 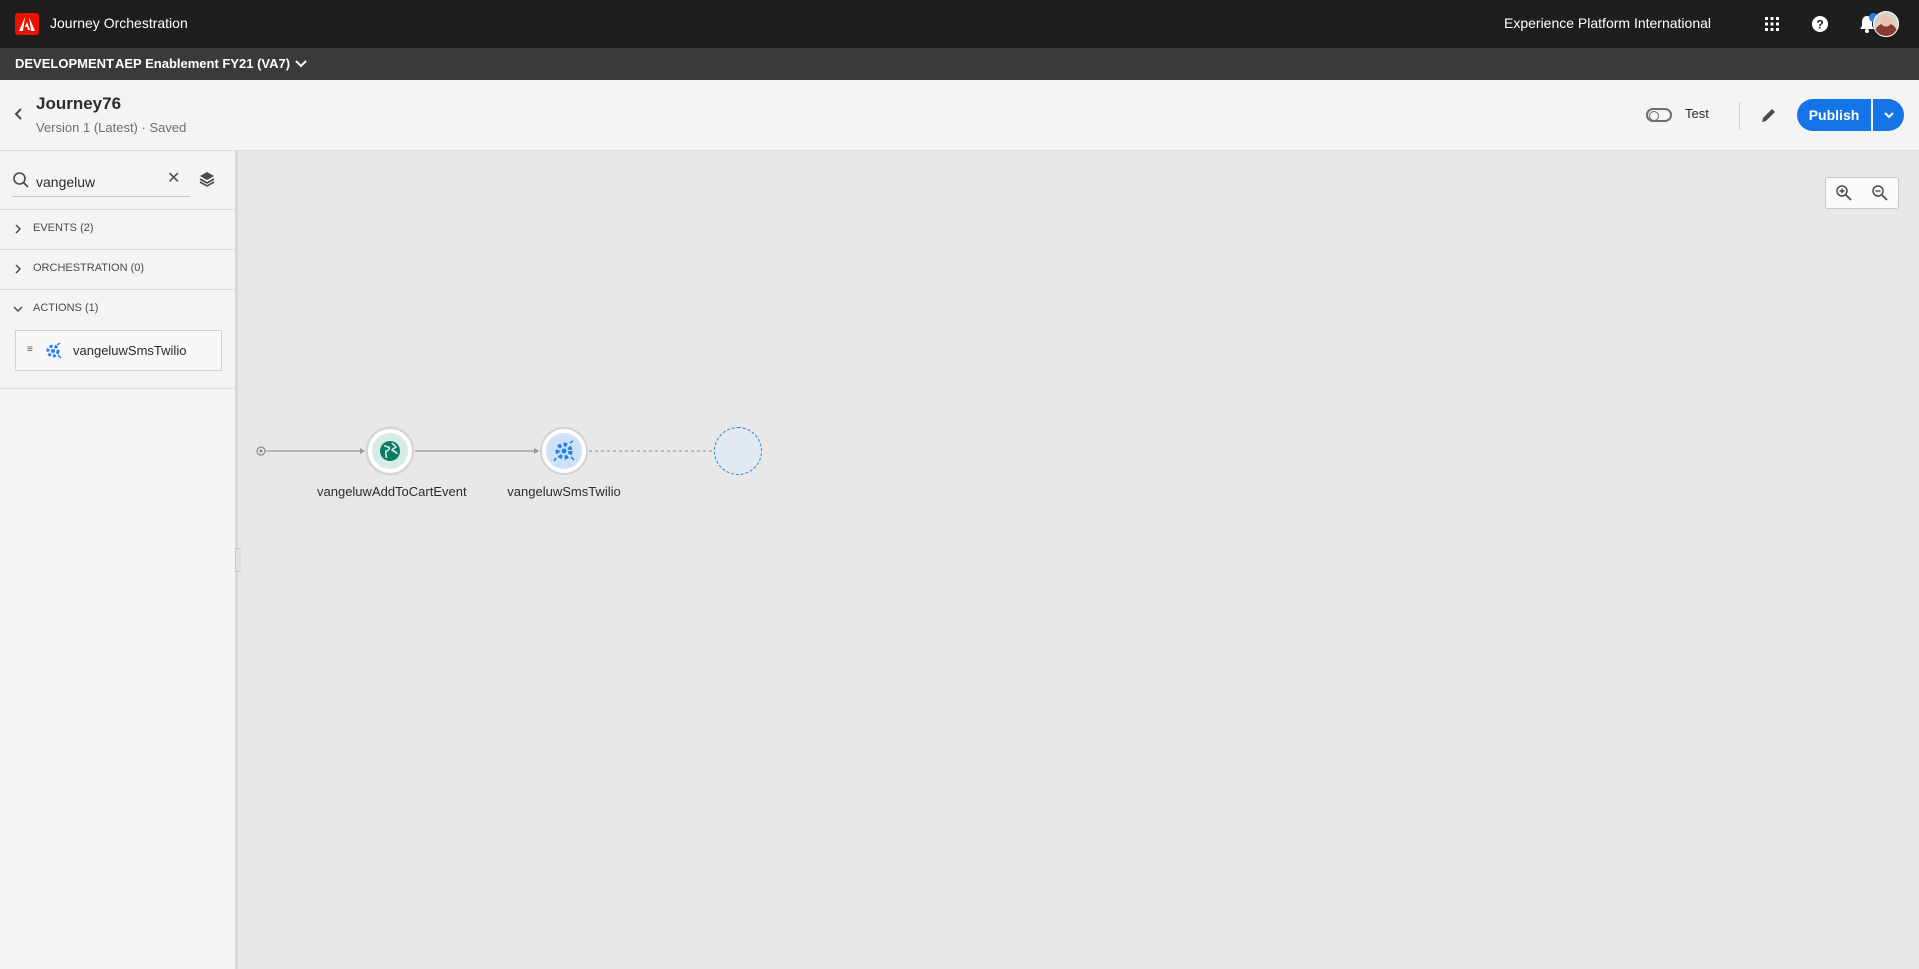 I want to click on search-icon, so click(x=21, y=180).